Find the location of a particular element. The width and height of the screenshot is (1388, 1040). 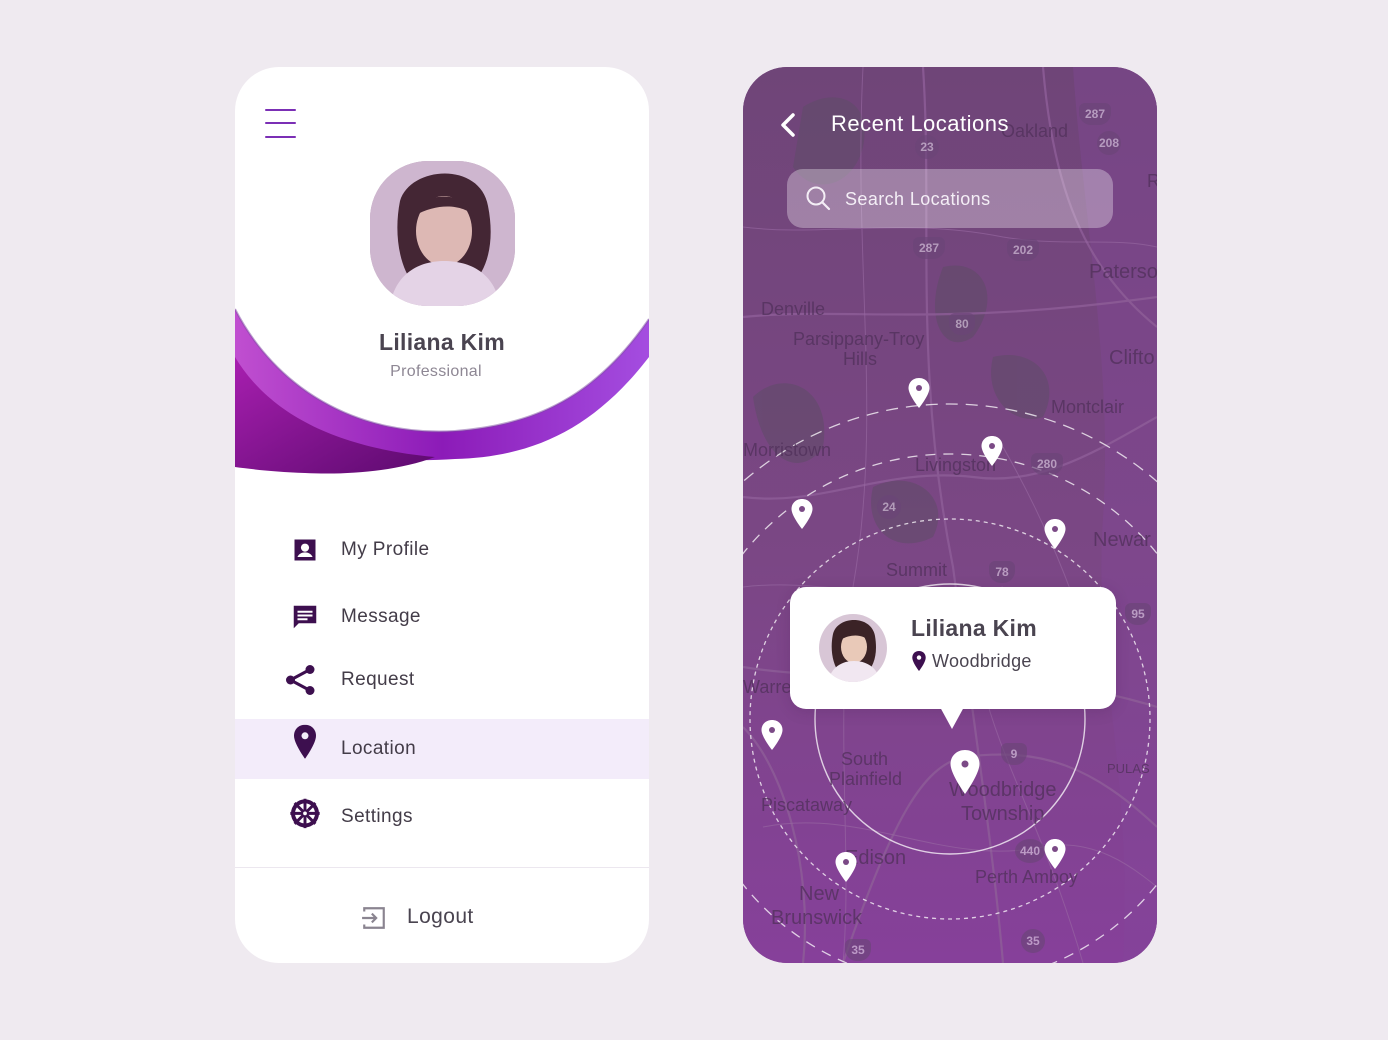

menu-item-label: Settings is located at coordinates (377, 816).